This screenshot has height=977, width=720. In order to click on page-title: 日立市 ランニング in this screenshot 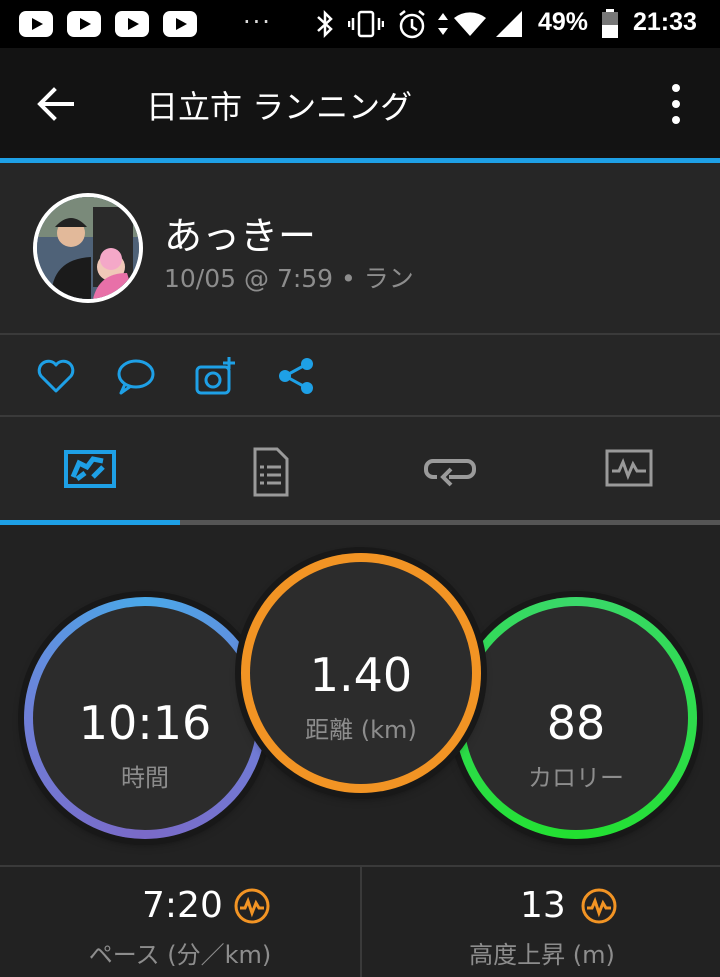, I will do `click(279, 107)`.